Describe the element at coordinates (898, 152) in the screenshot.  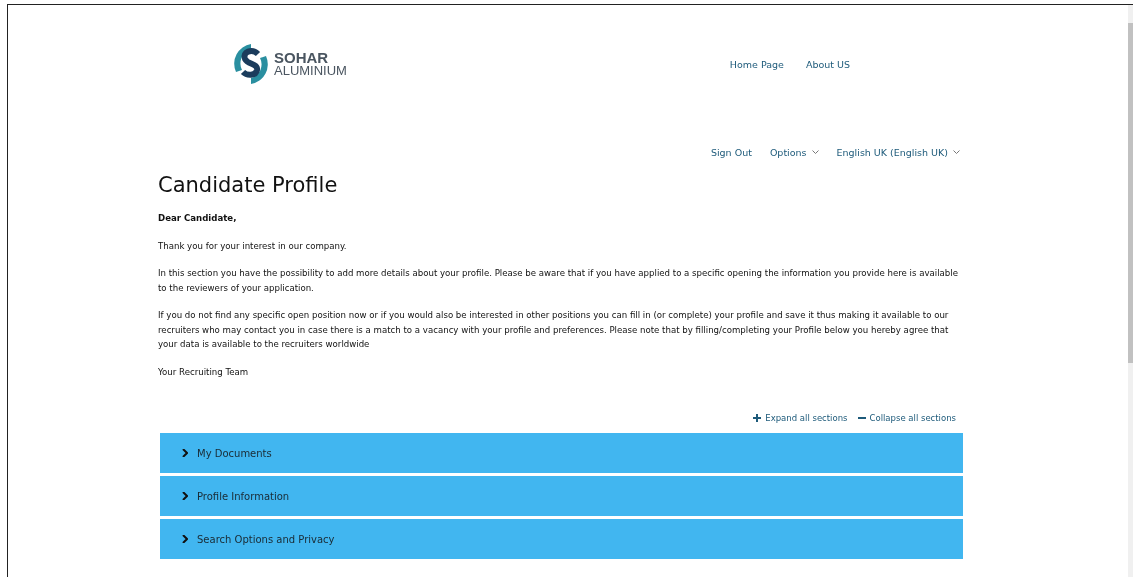
I see `menu-dropdown: English UK (English UK)` at that location.